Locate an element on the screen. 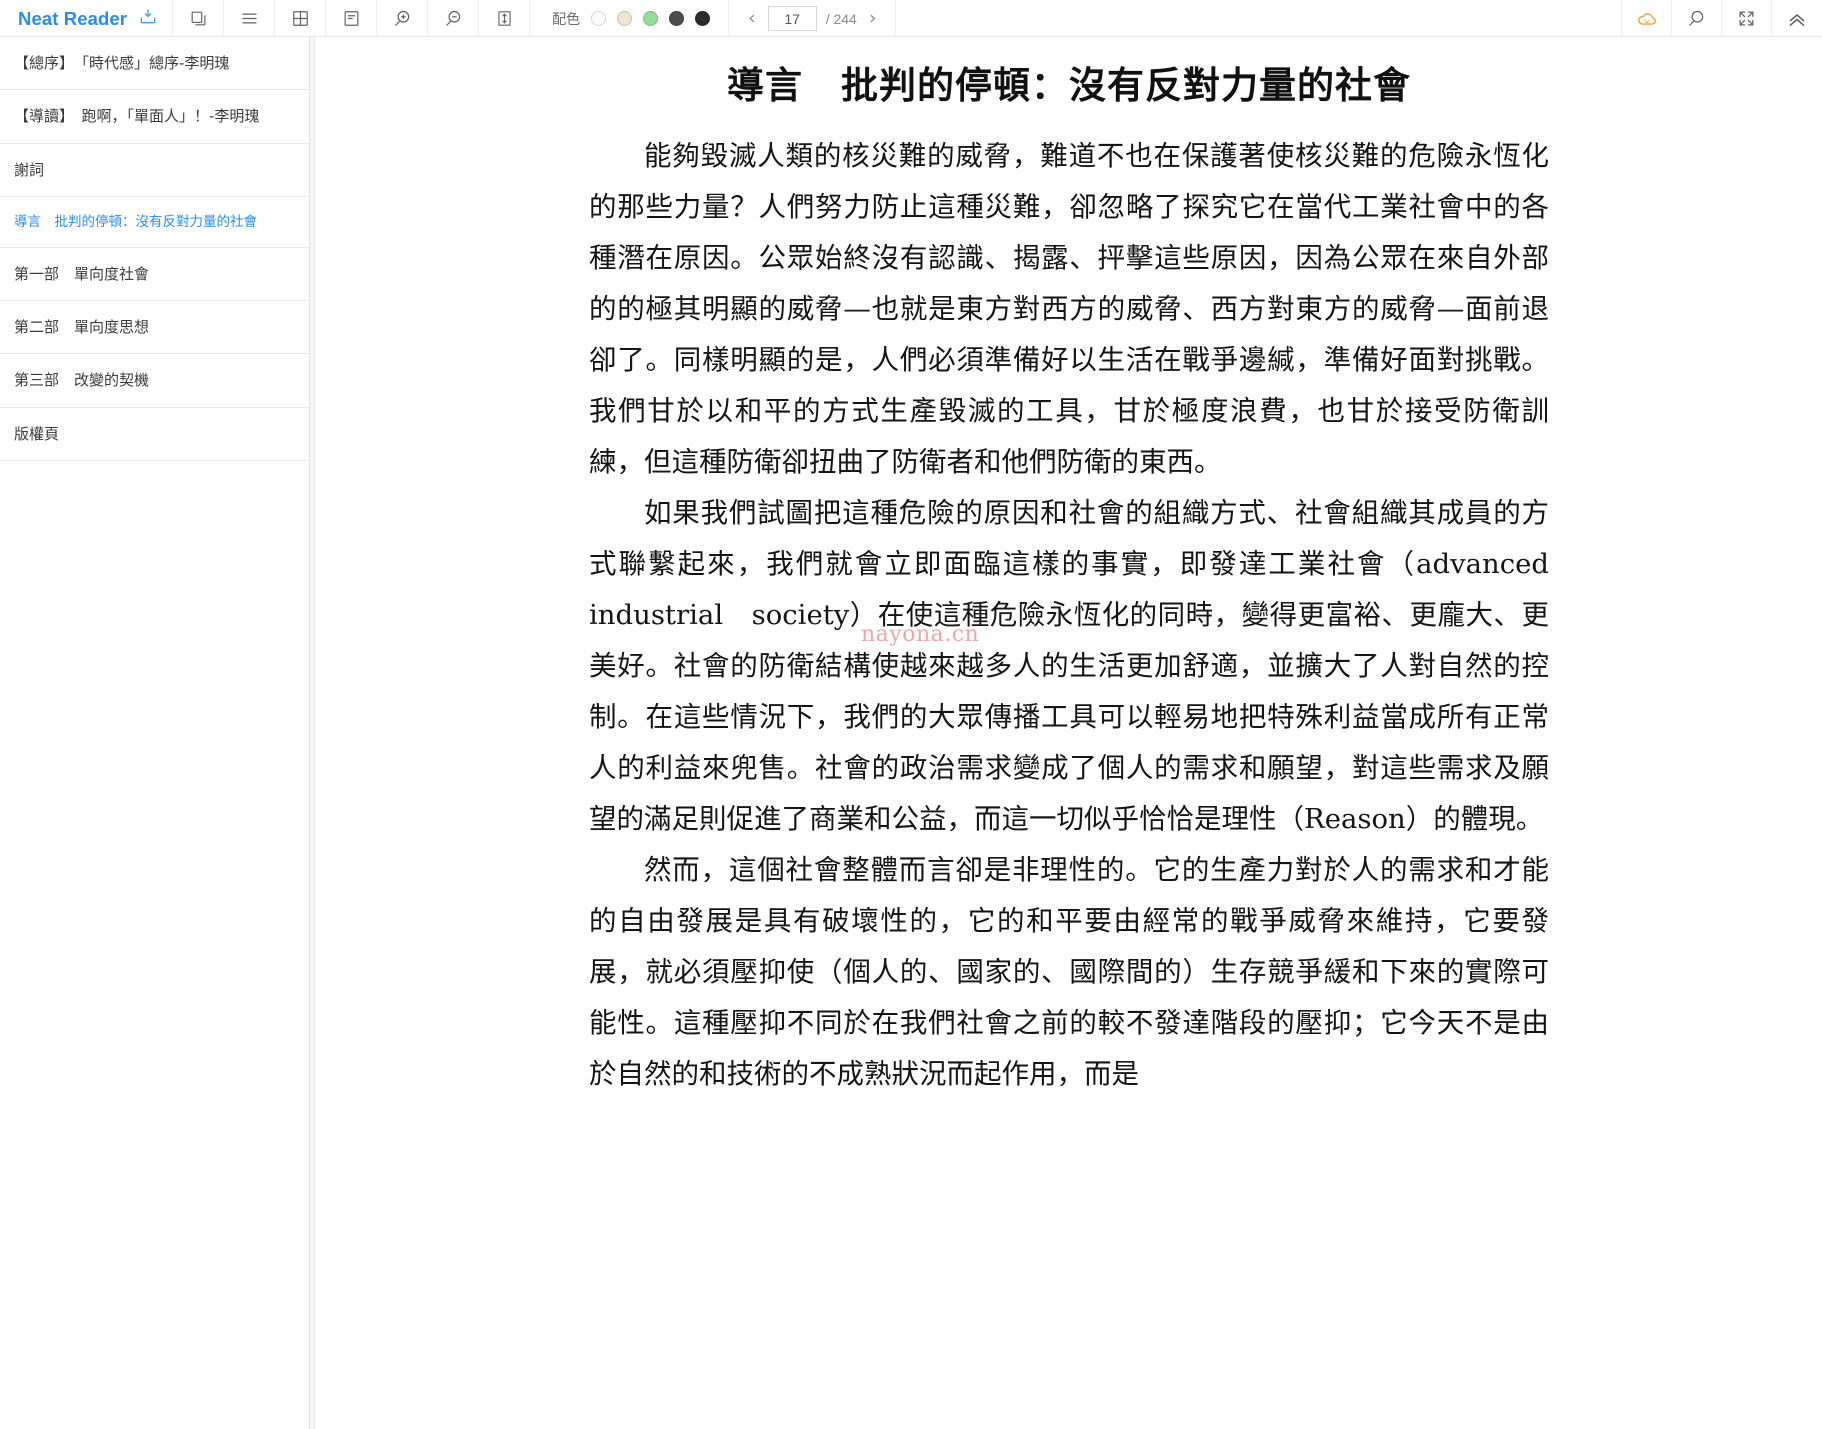 The image size is (1822, 1429). prev-page-button: ‹ is located at coordinates (752, 18).